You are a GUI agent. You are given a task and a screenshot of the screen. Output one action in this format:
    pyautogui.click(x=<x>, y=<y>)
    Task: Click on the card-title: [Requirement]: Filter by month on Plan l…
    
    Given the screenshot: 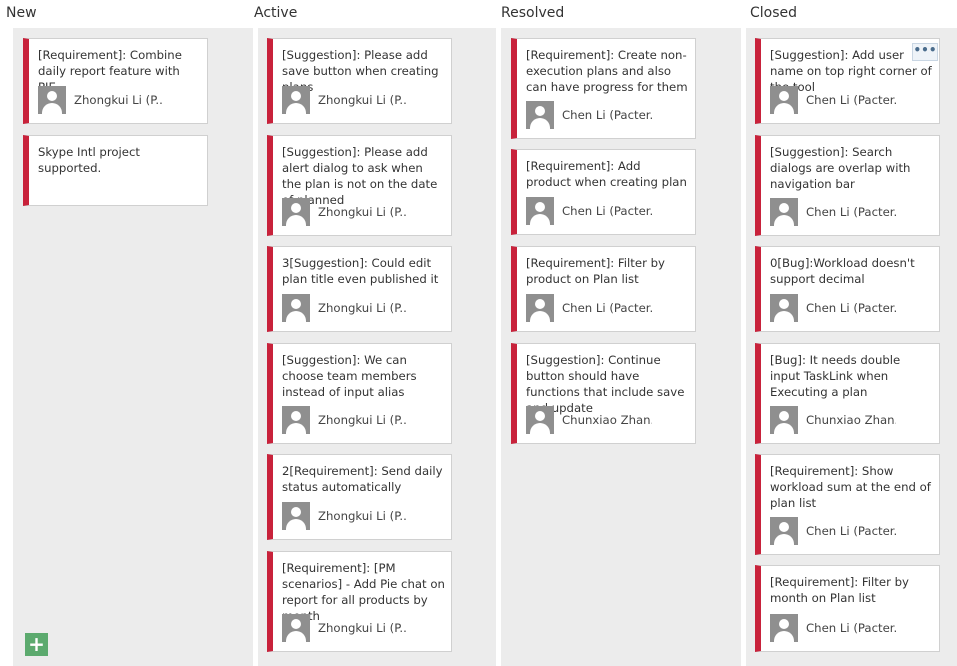 What is the action you would take?
    pyautogui.click(x=851, y=590)
    